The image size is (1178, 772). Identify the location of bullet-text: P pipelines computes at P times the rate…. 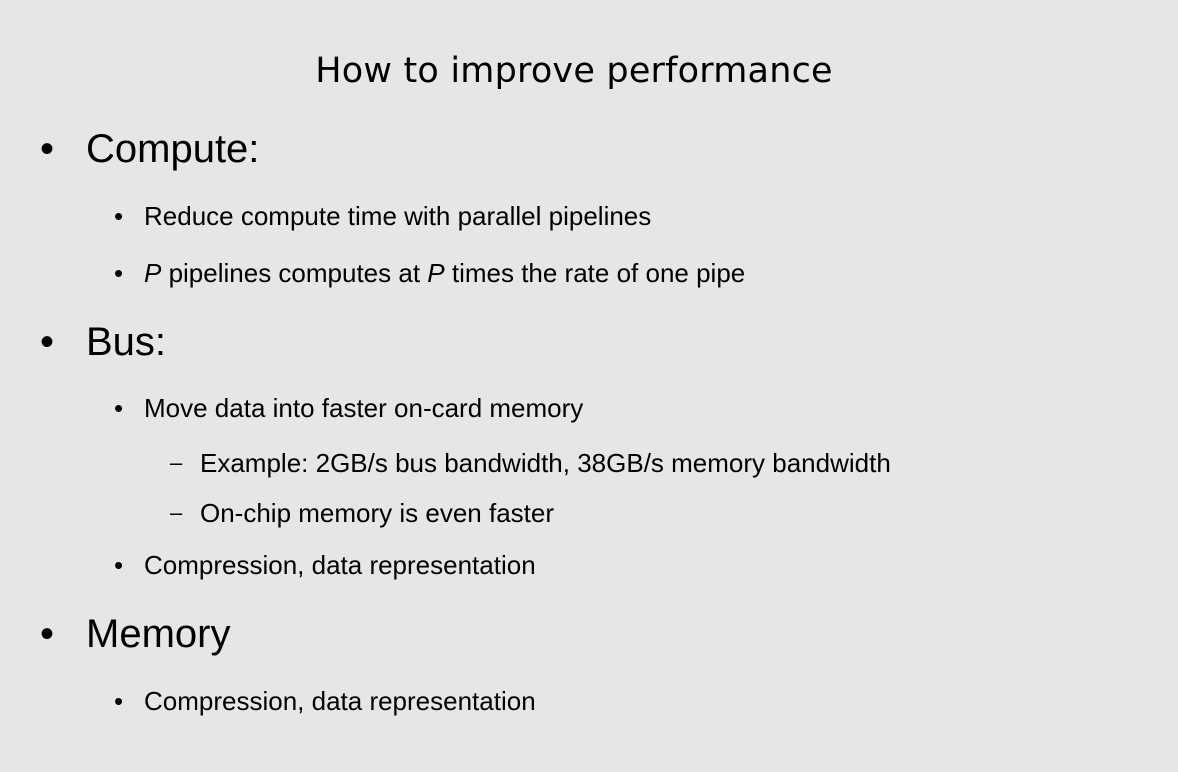
(444, 273).